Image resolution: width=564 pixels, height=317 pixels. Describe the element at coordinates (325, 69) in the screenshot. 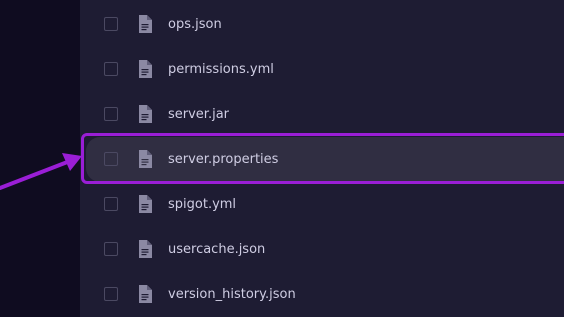

I see `file-row: permissions.yml` at that location.